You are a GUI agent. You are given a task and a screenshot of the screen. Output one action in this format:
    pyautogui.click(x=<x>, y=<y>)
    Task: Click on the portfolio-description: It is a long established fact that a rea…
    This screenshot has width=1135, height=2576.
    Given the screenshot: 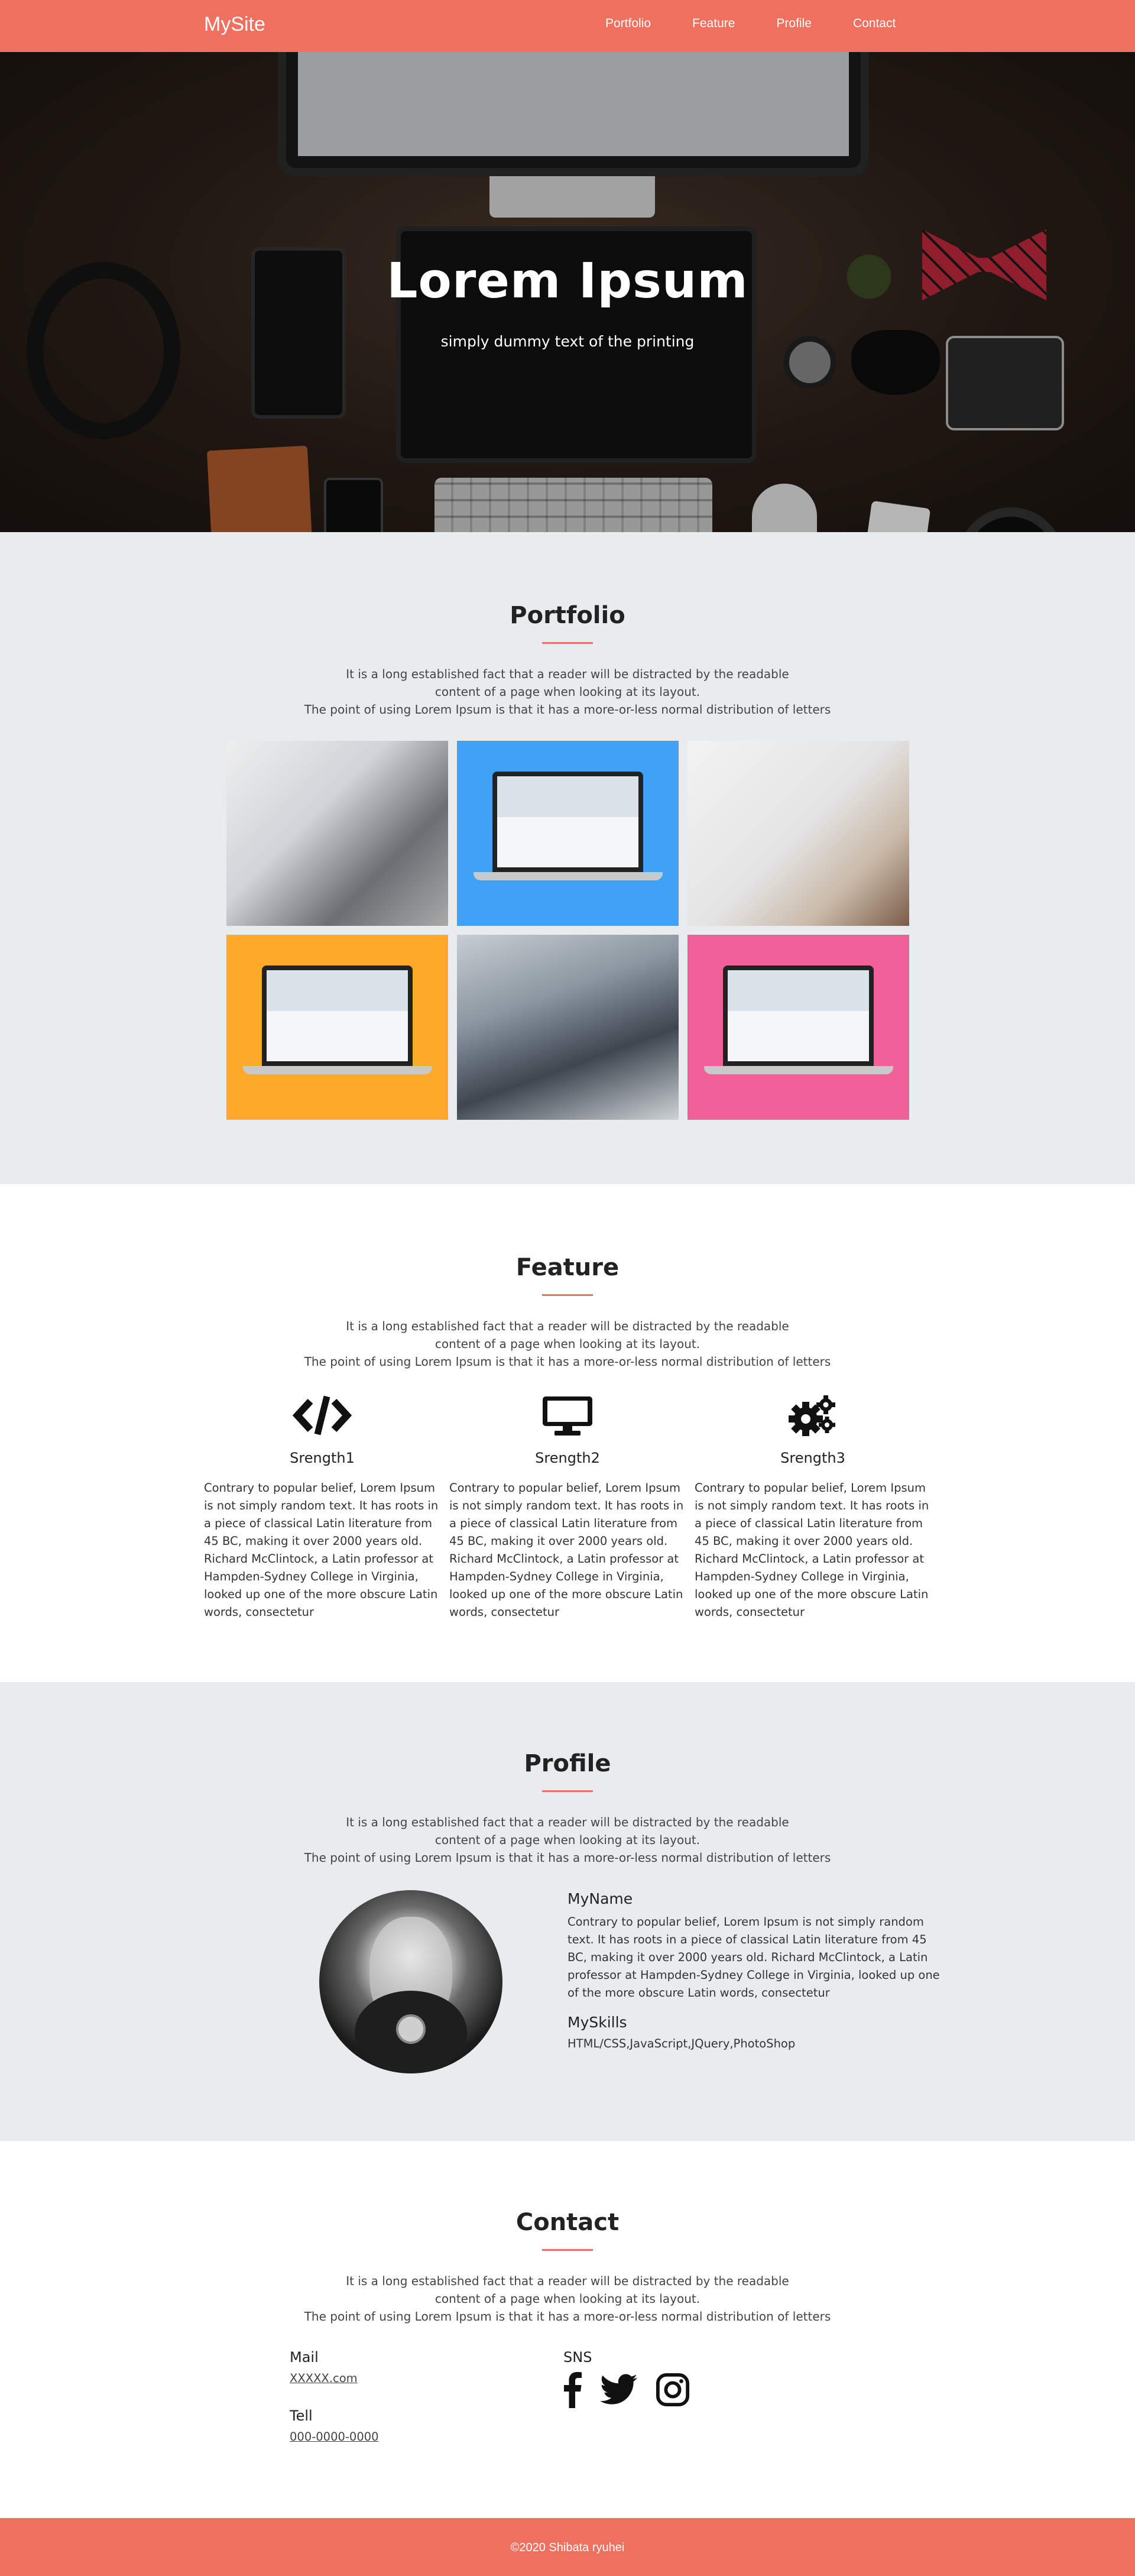 What is the action you would take?
    pyautogui.click(x=567, y=691)
    